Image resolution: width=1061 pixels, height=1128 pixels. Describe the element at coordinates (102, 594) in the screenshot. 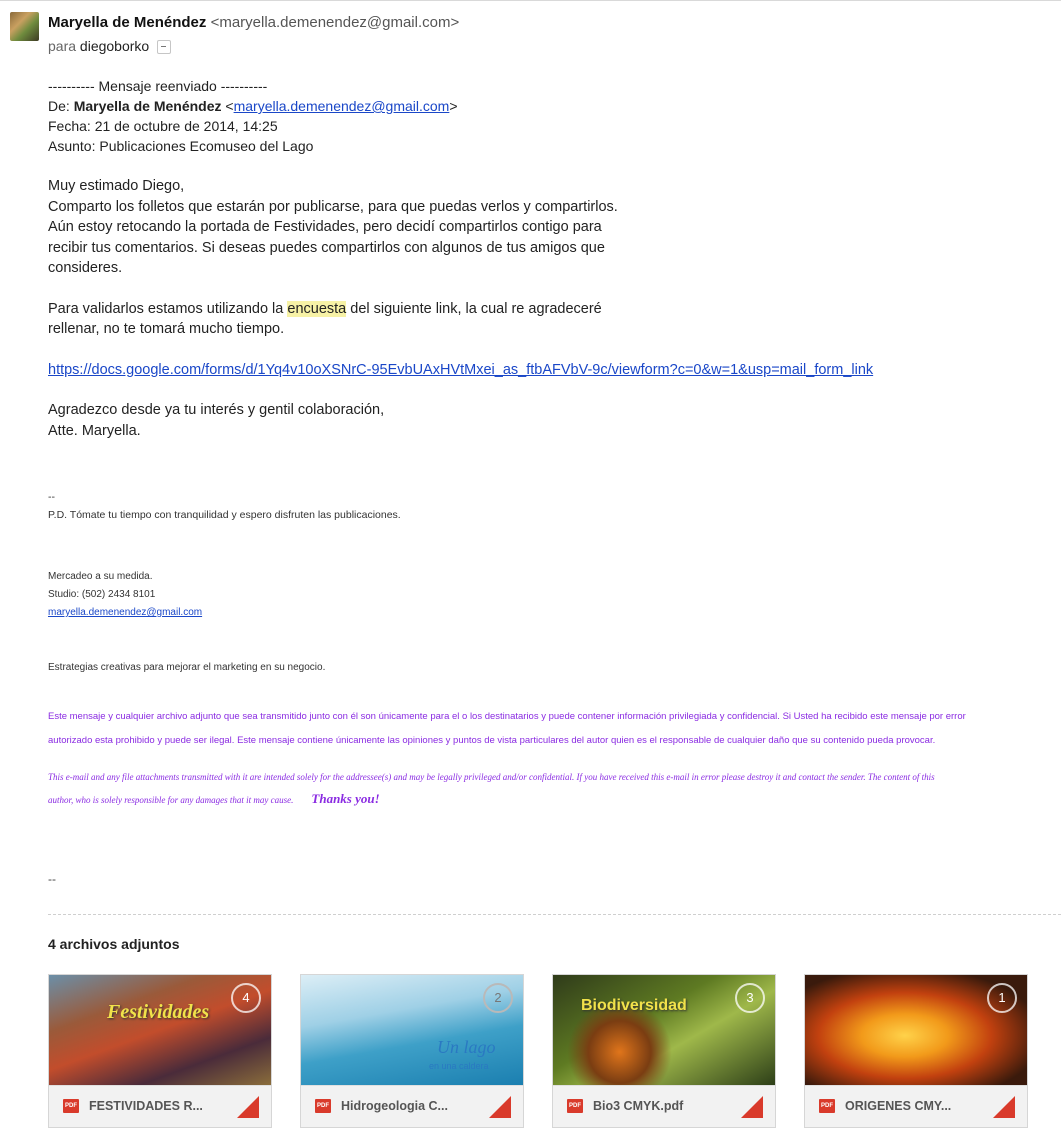

I see `signature-line-2: Studio: (502) 2434 8101` at that location.